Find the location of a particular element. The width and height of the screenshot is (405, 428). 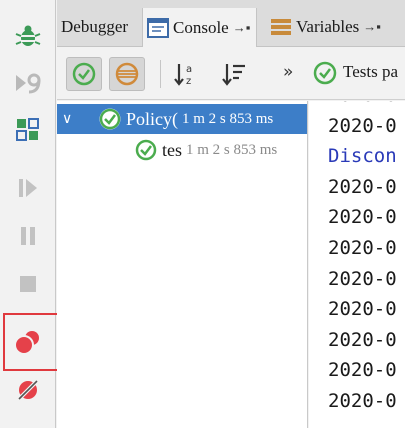

mute-breakpoints-button is located at coordinates (28, 390).